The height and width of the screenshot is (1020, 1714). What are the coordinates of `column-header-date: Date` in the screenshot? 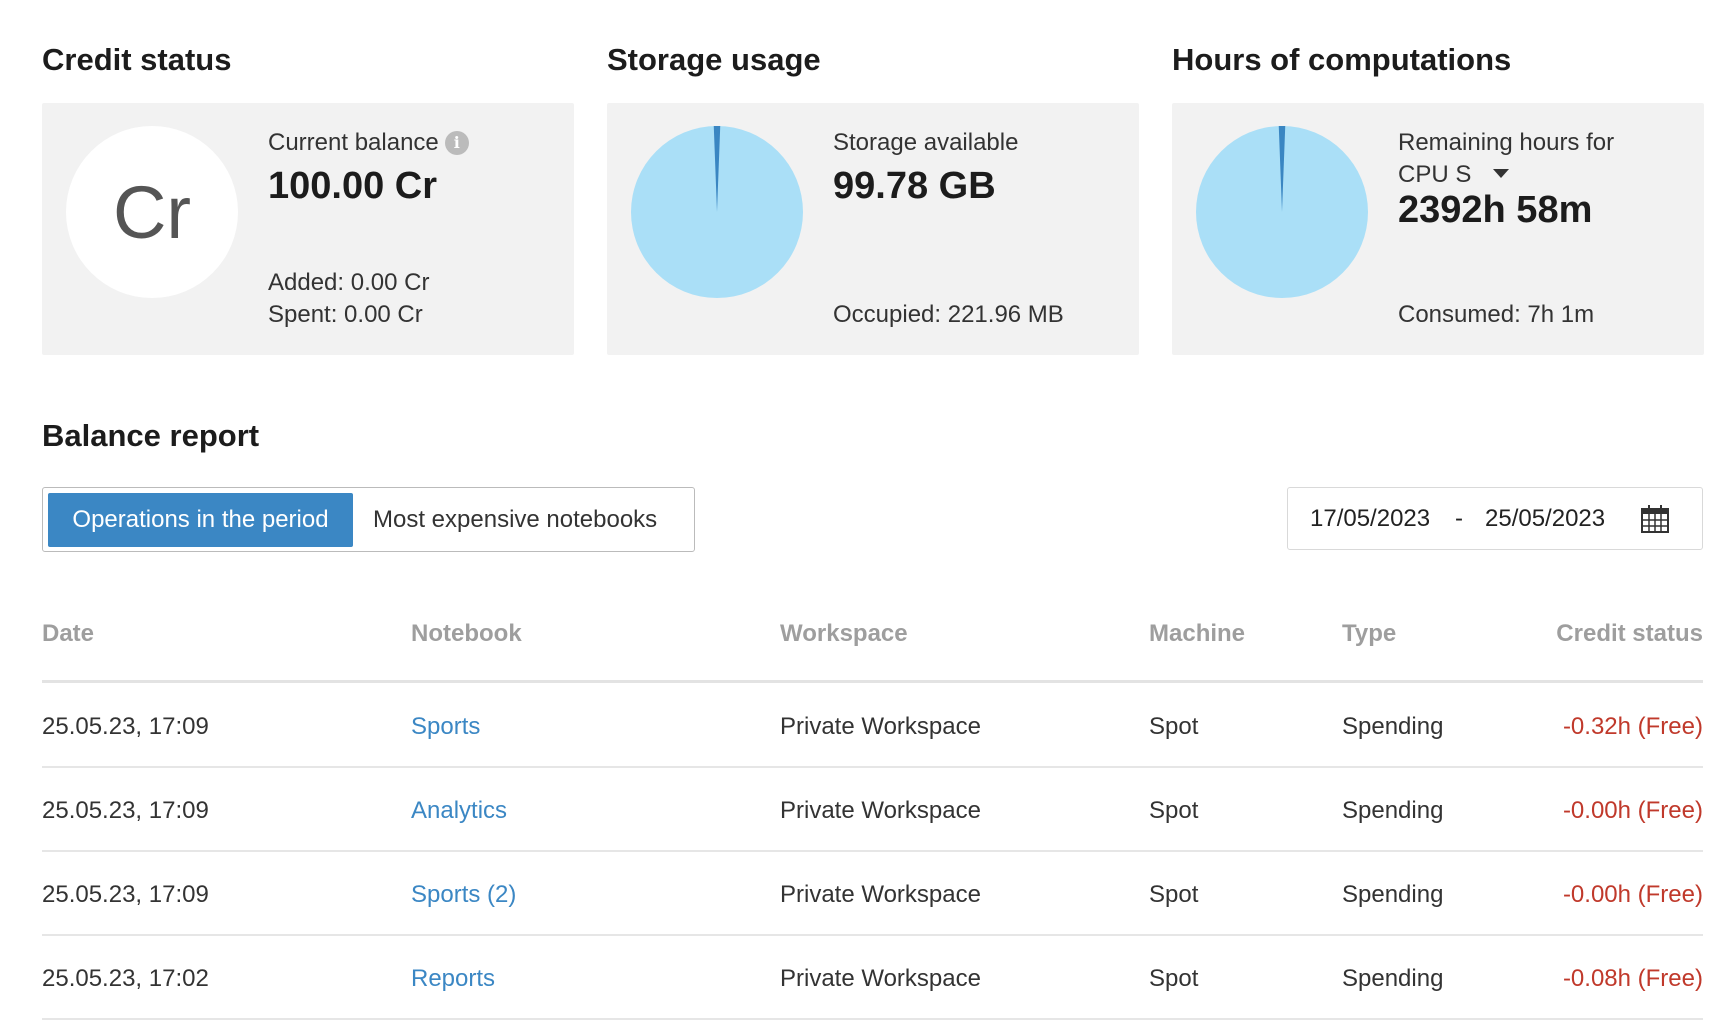 It's located at (68, 633).